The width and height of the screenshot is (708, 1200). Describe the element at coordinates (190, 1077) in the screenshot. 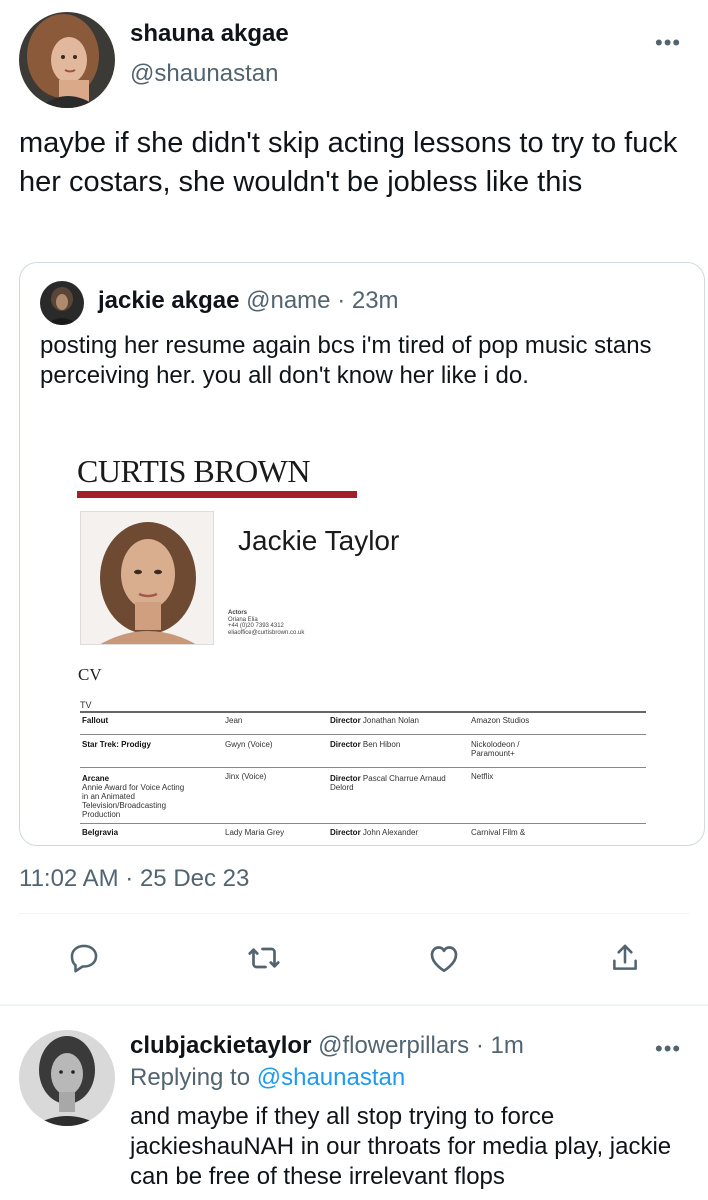

I see `replying-prefix: Replying to` at that location.